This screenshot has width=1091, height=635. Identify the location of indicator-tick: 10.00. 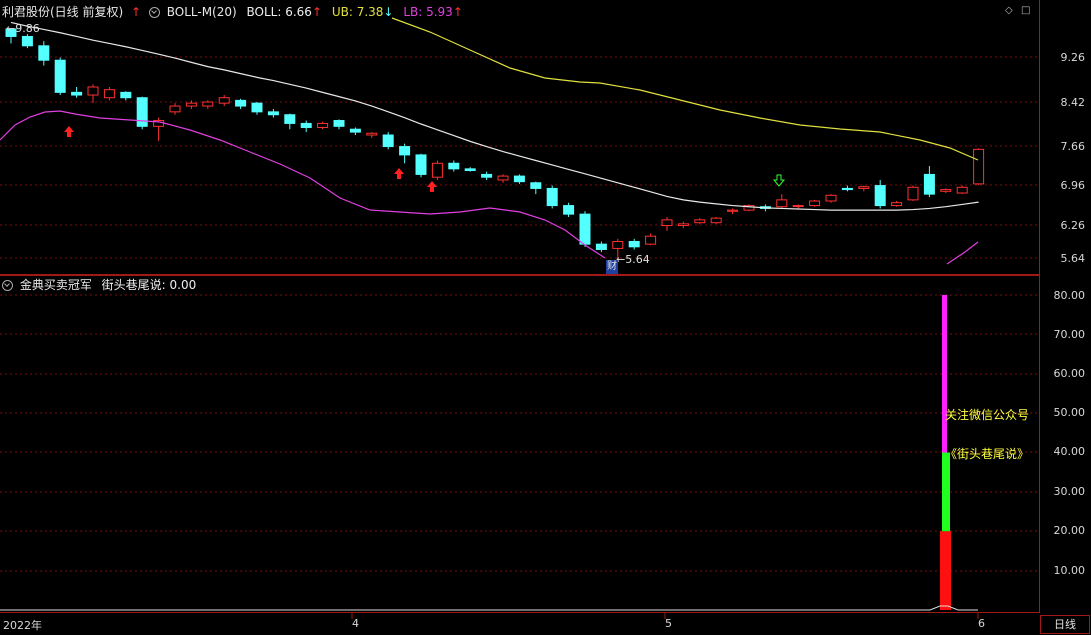
(1069, 570).